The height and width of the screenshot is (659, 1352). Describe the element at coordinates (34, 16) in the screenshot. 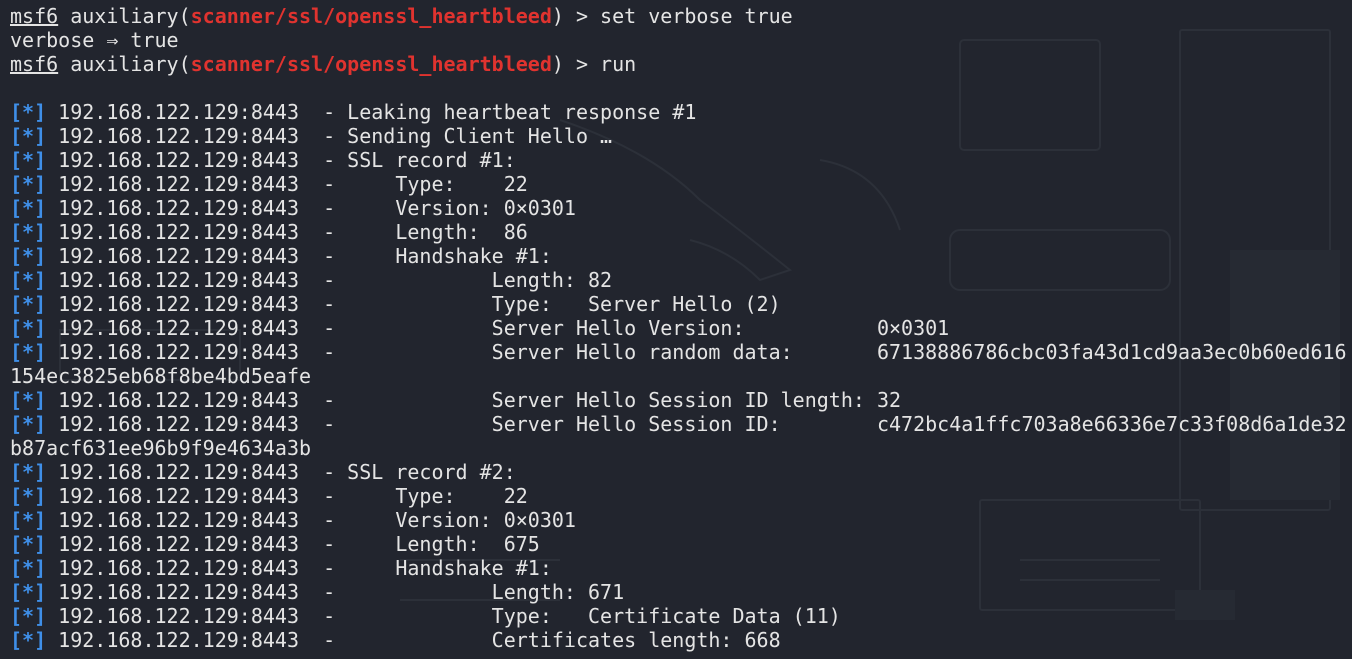

I see `prompt-name: msf6` at that location.